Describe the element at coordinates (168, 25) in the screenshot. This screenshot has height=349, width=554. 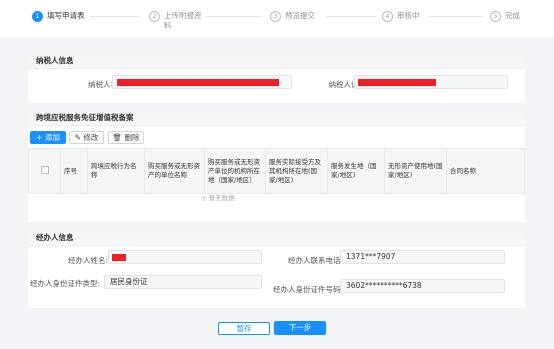
I see `step-2-label-cont: 料` at that location.